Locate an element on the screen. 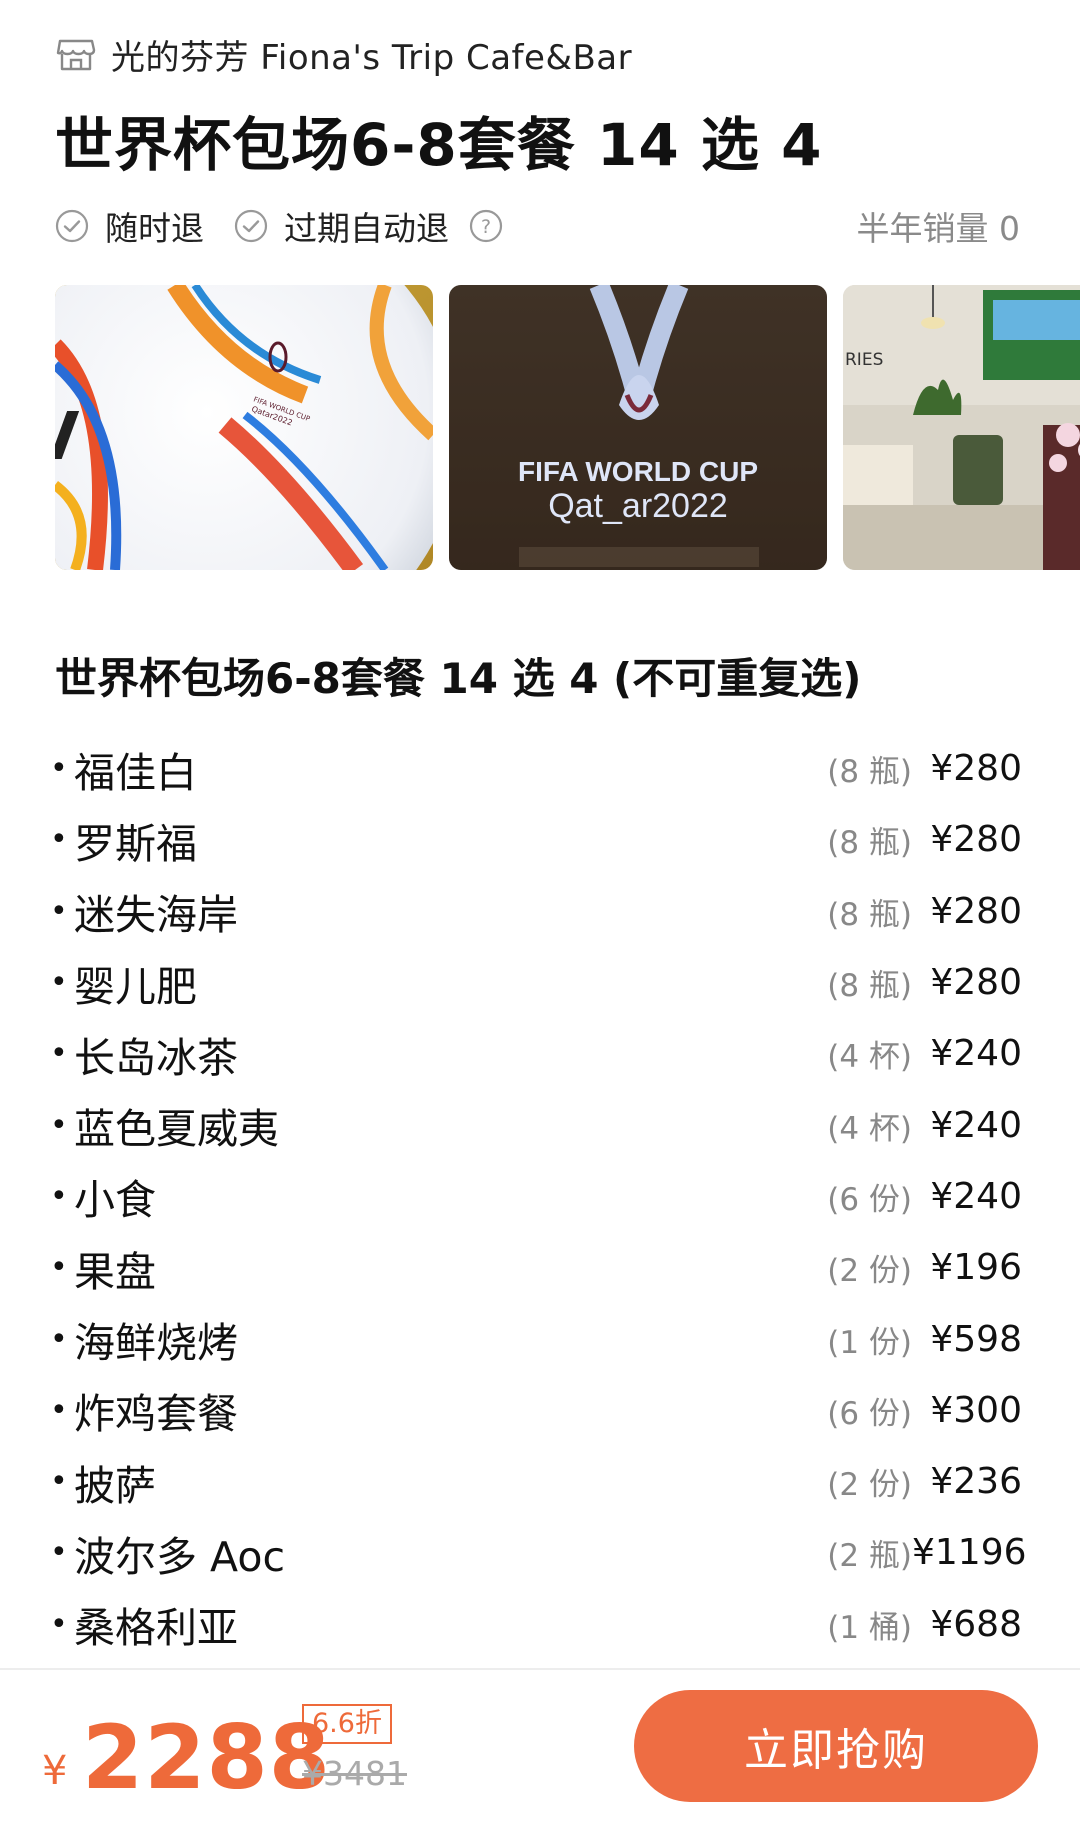 Image resolution: width=1080 pixels, height=1840 pixels. fifa-world-cup-qatar-photo: FIFA WORLD CUP Qat_ar2022 is located at coordinates (638, 427).